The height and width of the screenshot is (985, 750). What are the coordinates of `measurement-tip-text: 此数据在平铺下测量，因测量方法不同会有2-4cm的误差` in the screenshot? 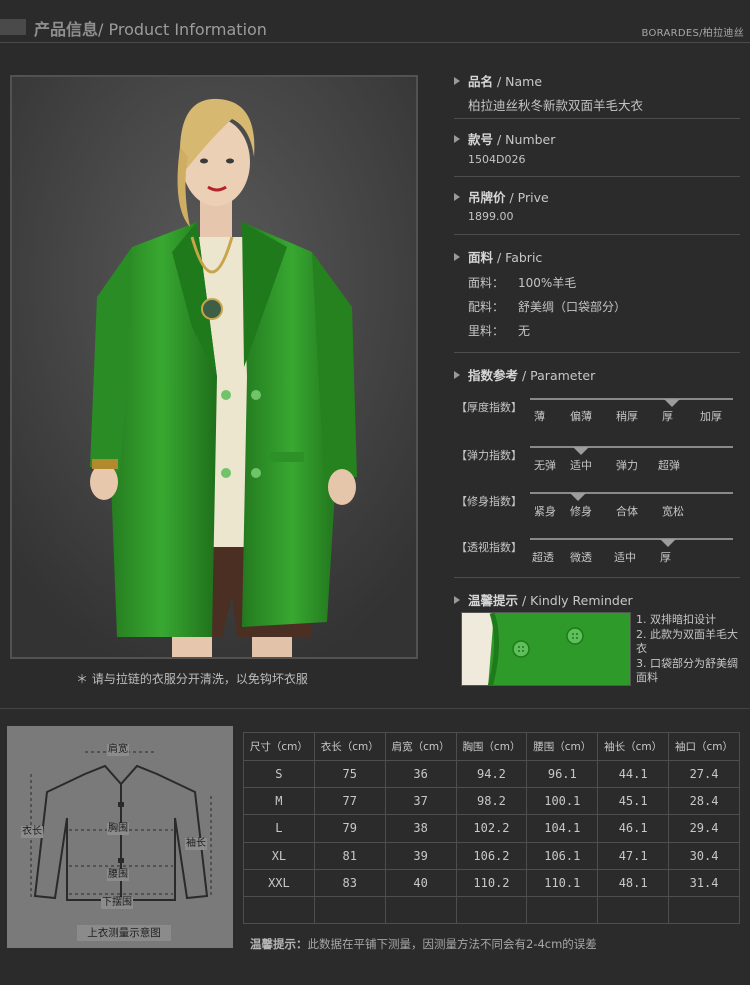 It's located at (452, 944).